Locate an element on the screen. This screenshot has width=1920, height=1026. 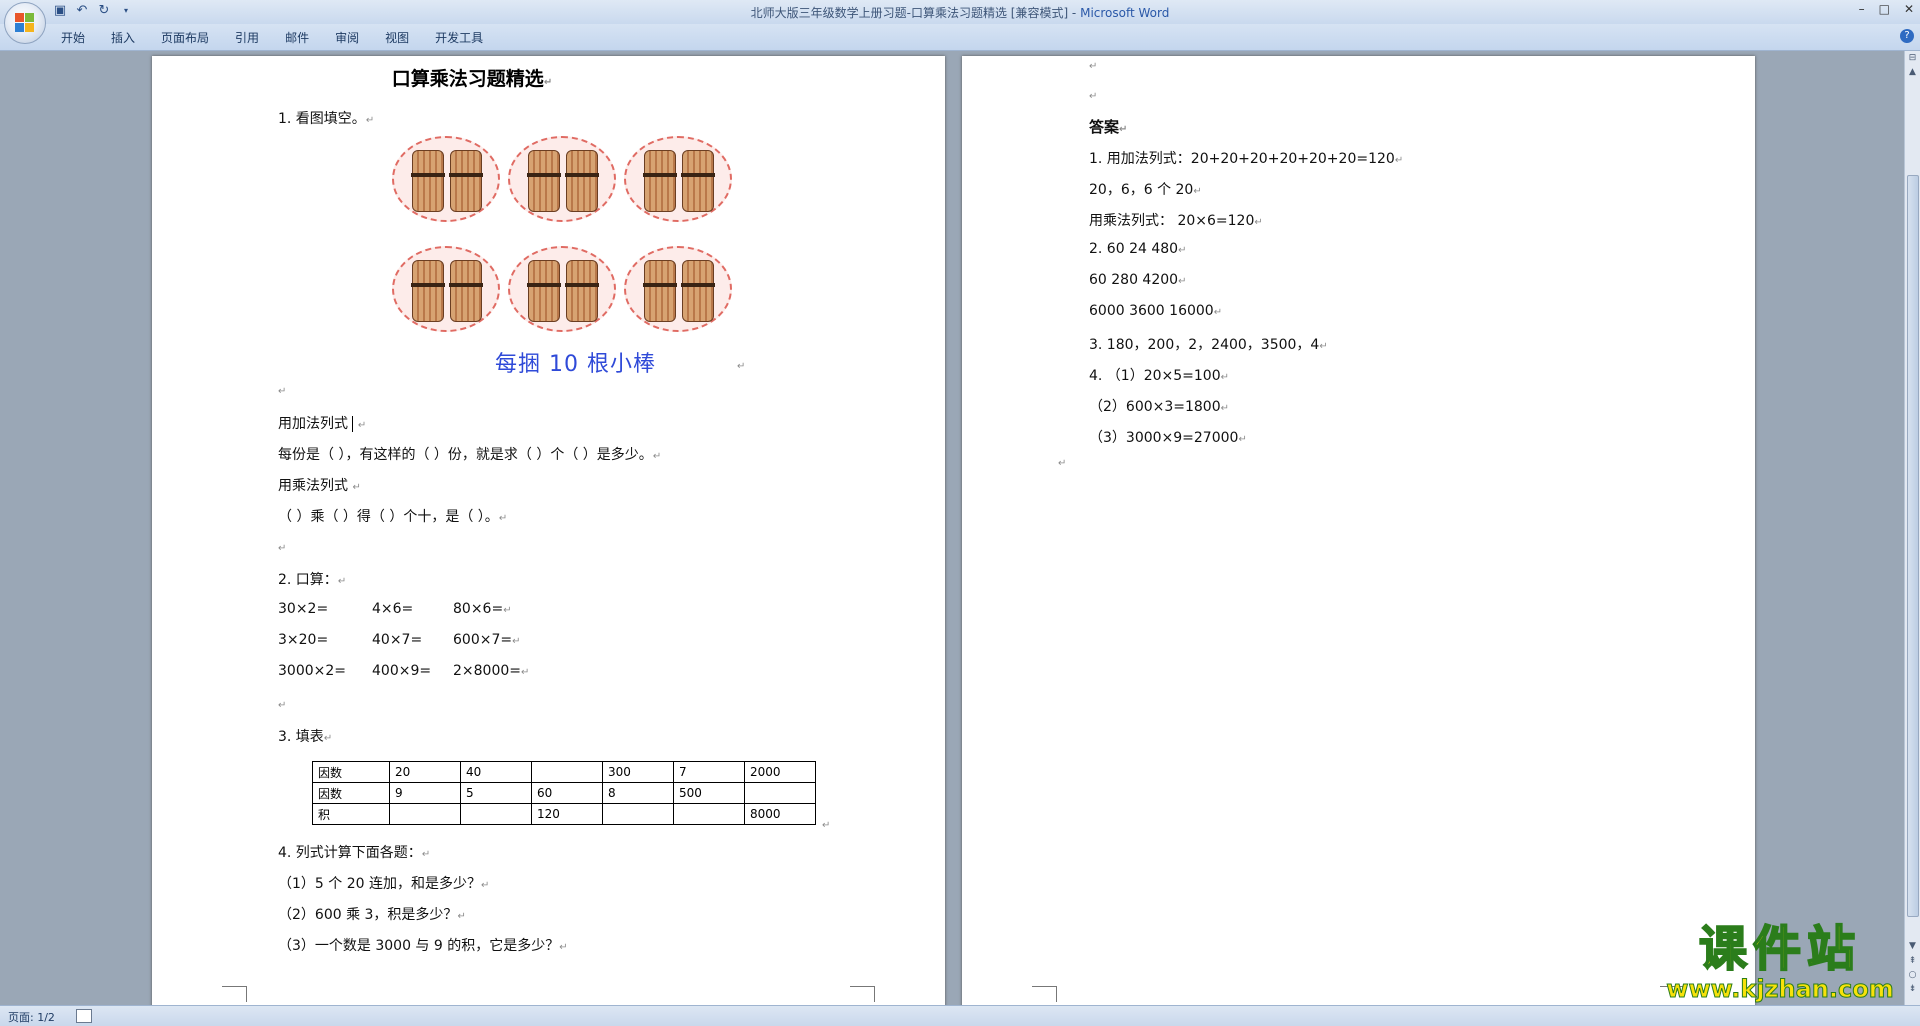
ruler-toggle-icon: ⊟ is located at coordinates (1912, 60).